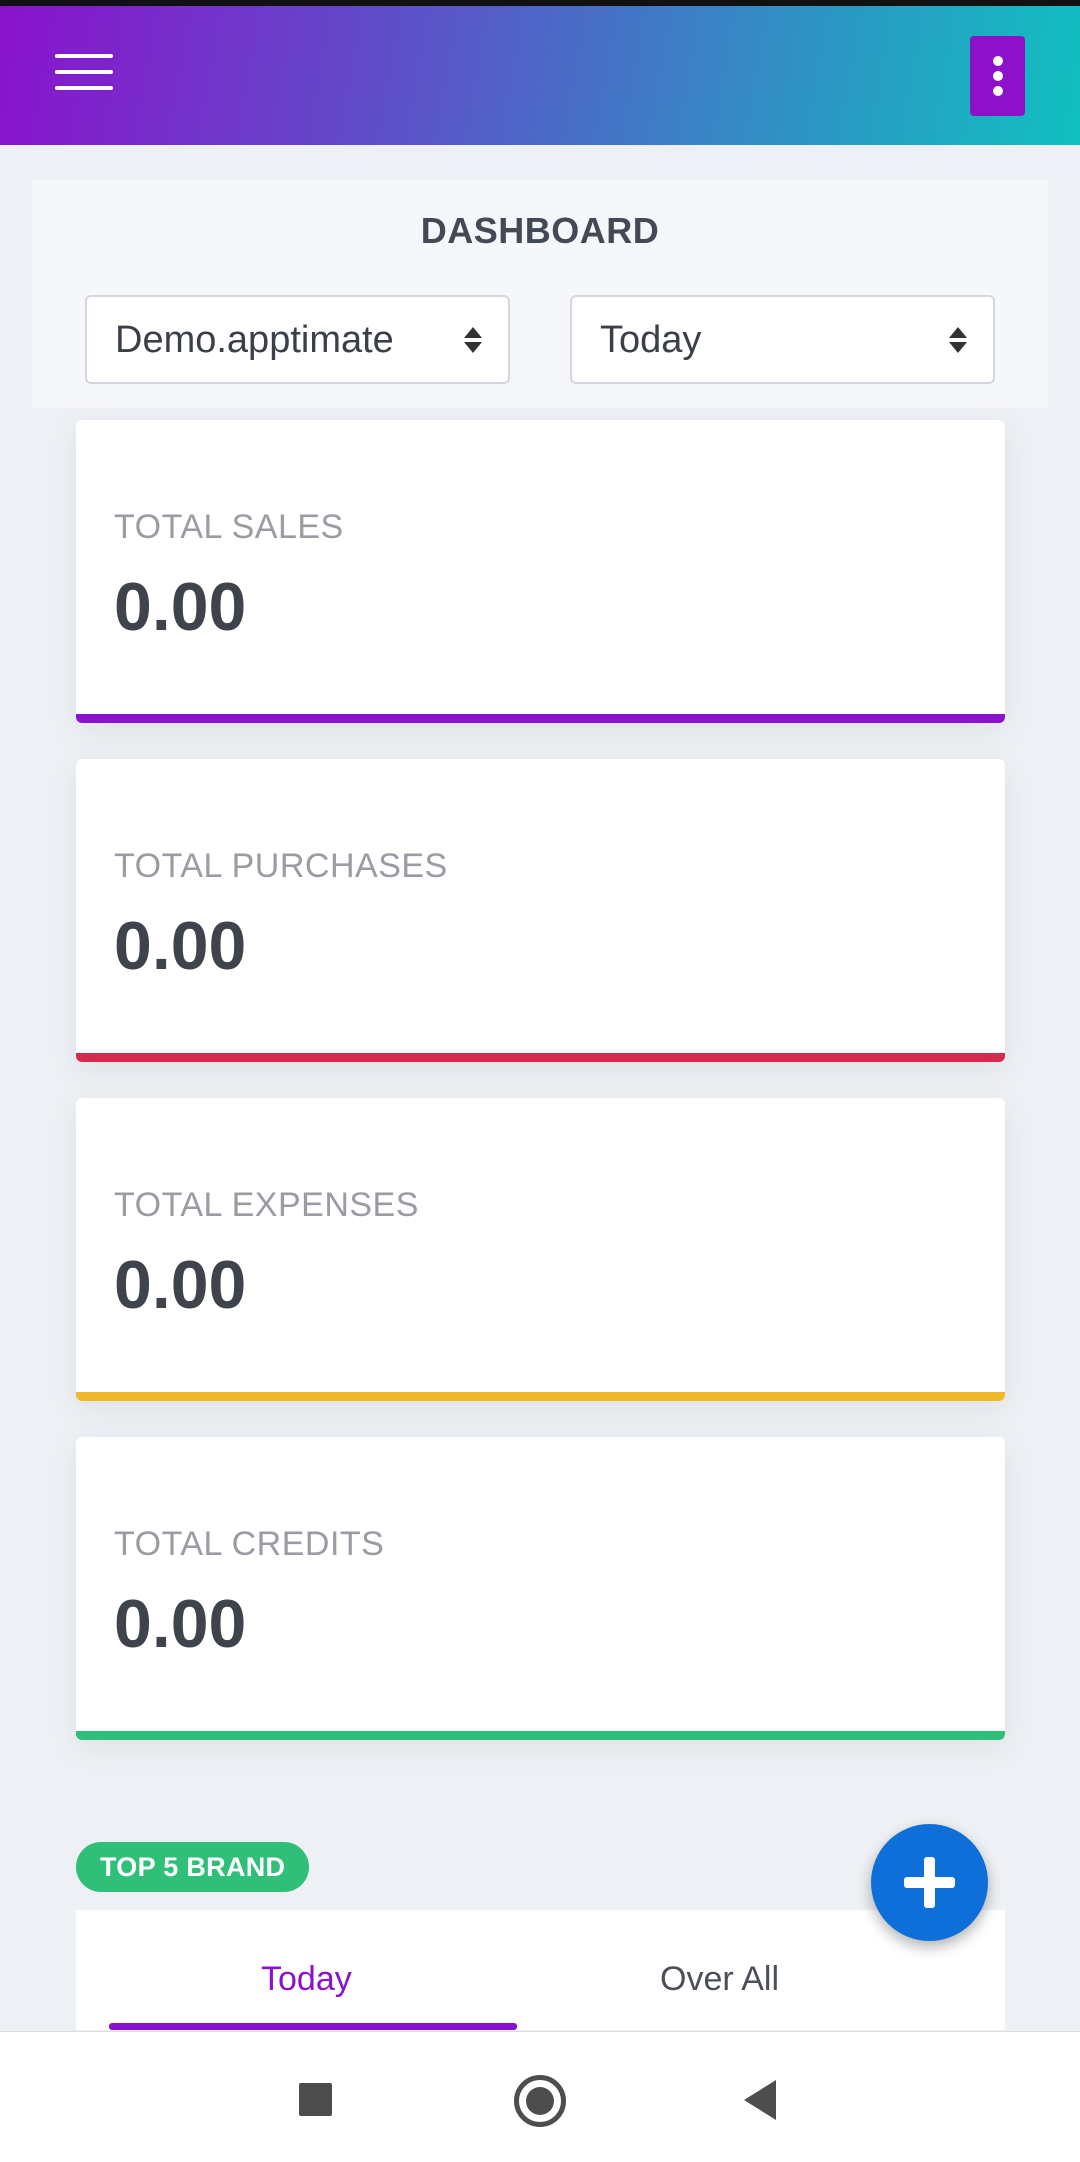 This screenshot has height=2162, width=1080. Describe the element at coordinates (306, 1979) in the screenshot. I see `tab-today: Today` at that location.